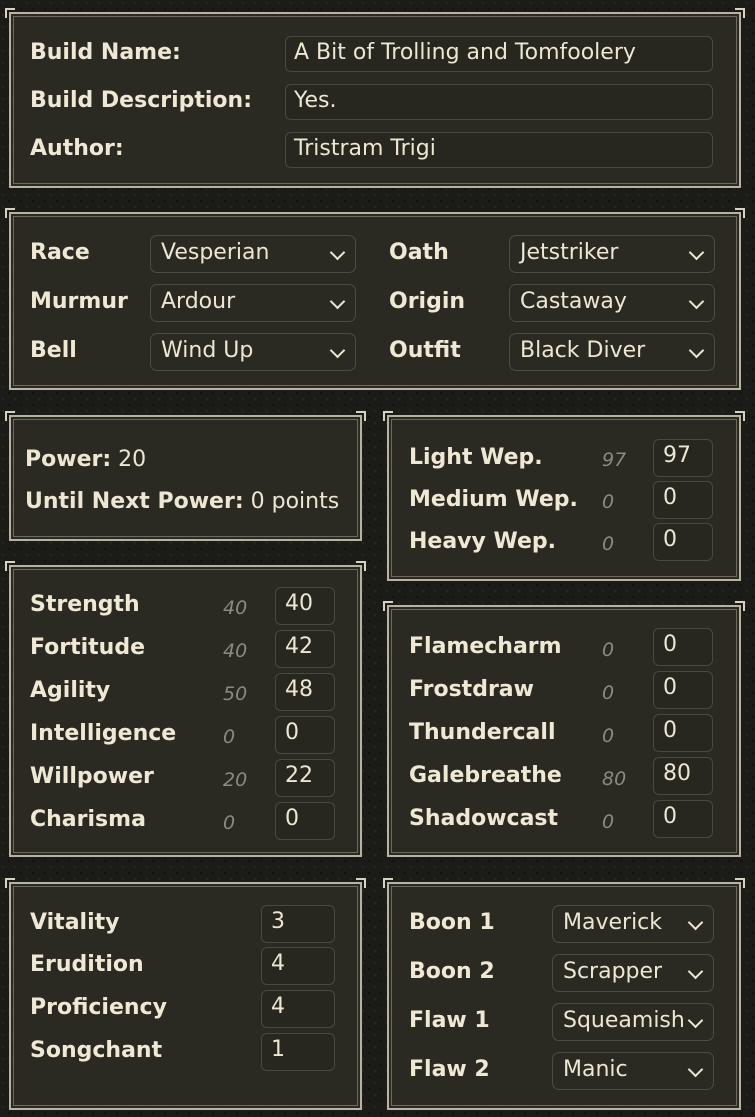 This screenshot has height=1117, width=755. Describe the element at coordinates (103, 733) in the screenshot. I see `attribute-label: Intelligence` at that location.